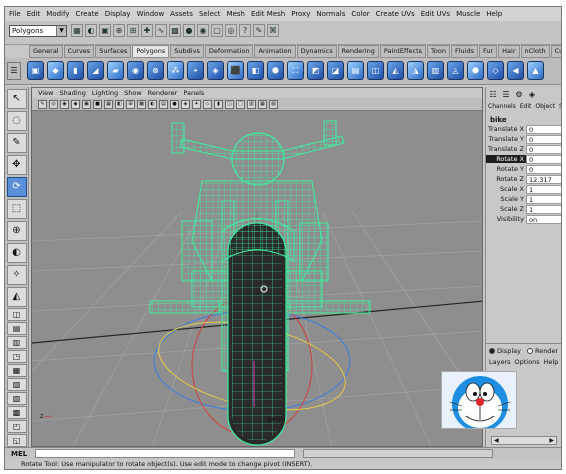  What do you see at coordinates (95, 70) in the screenshot?
I see `shelf-tool-icon: ◢` at bounding box center [95, 70].